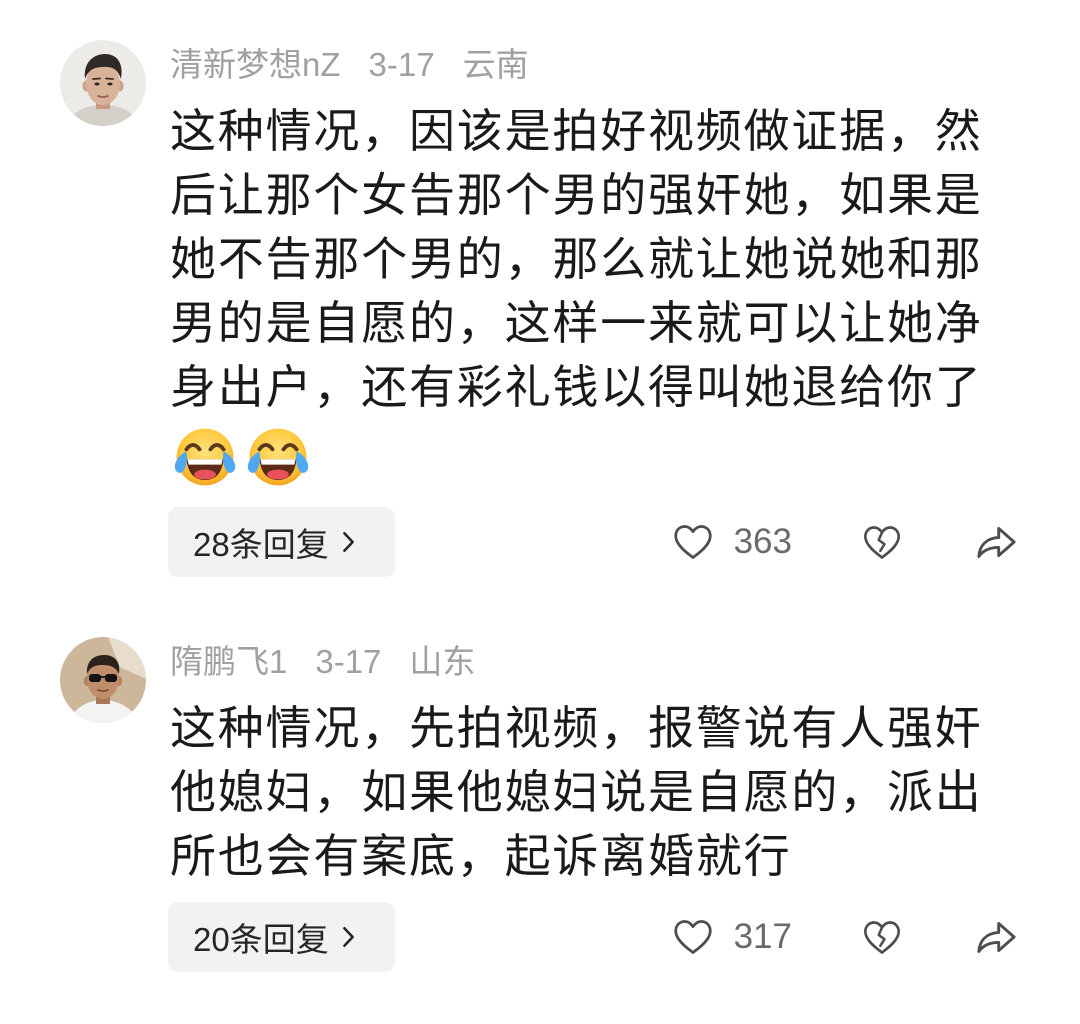 This screenshot has height=1024, width=1080. Describe the element at coordinates (576, 387) in the screenshot. I see `comment-text-line: 身出户，还有彩礼钱以得叫她退给你了` at that location.